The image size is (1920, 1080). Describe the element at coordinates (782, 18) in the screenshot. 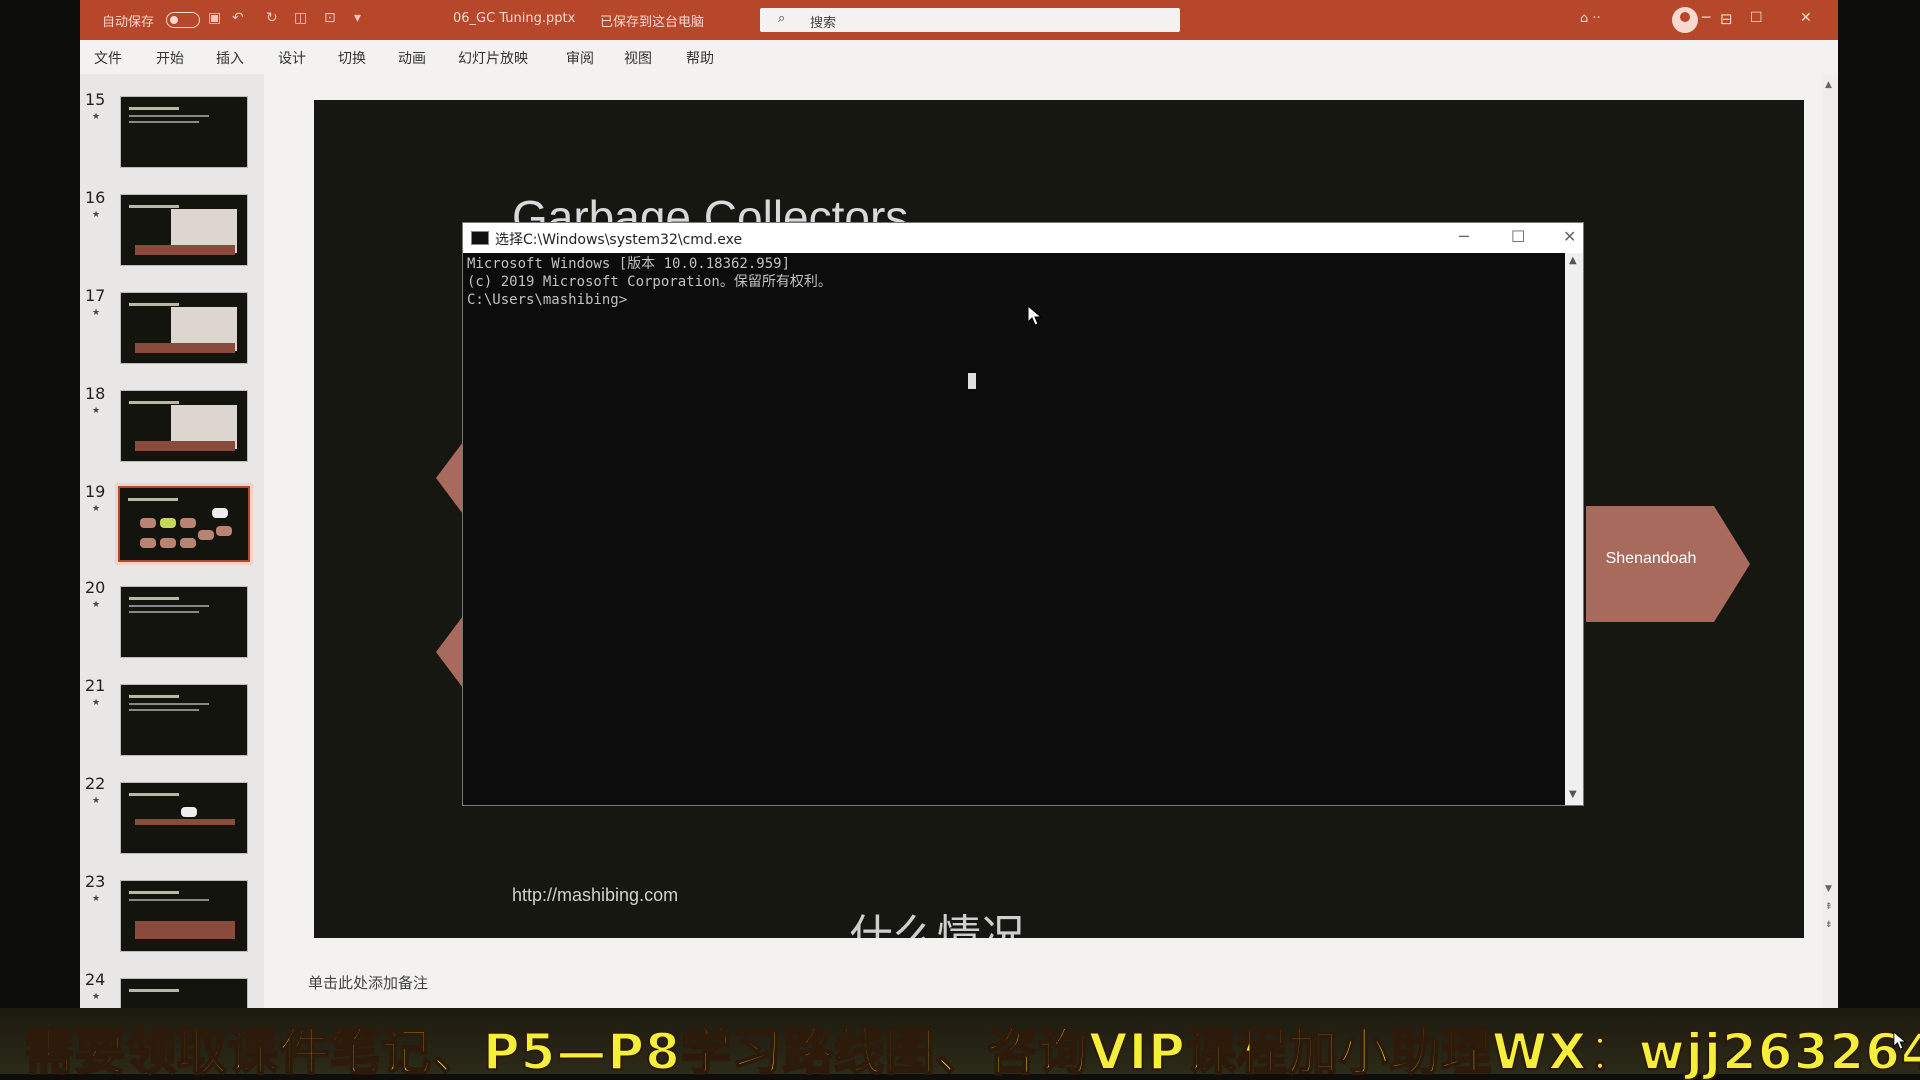

I see `search-icon: ⌕` at that location.